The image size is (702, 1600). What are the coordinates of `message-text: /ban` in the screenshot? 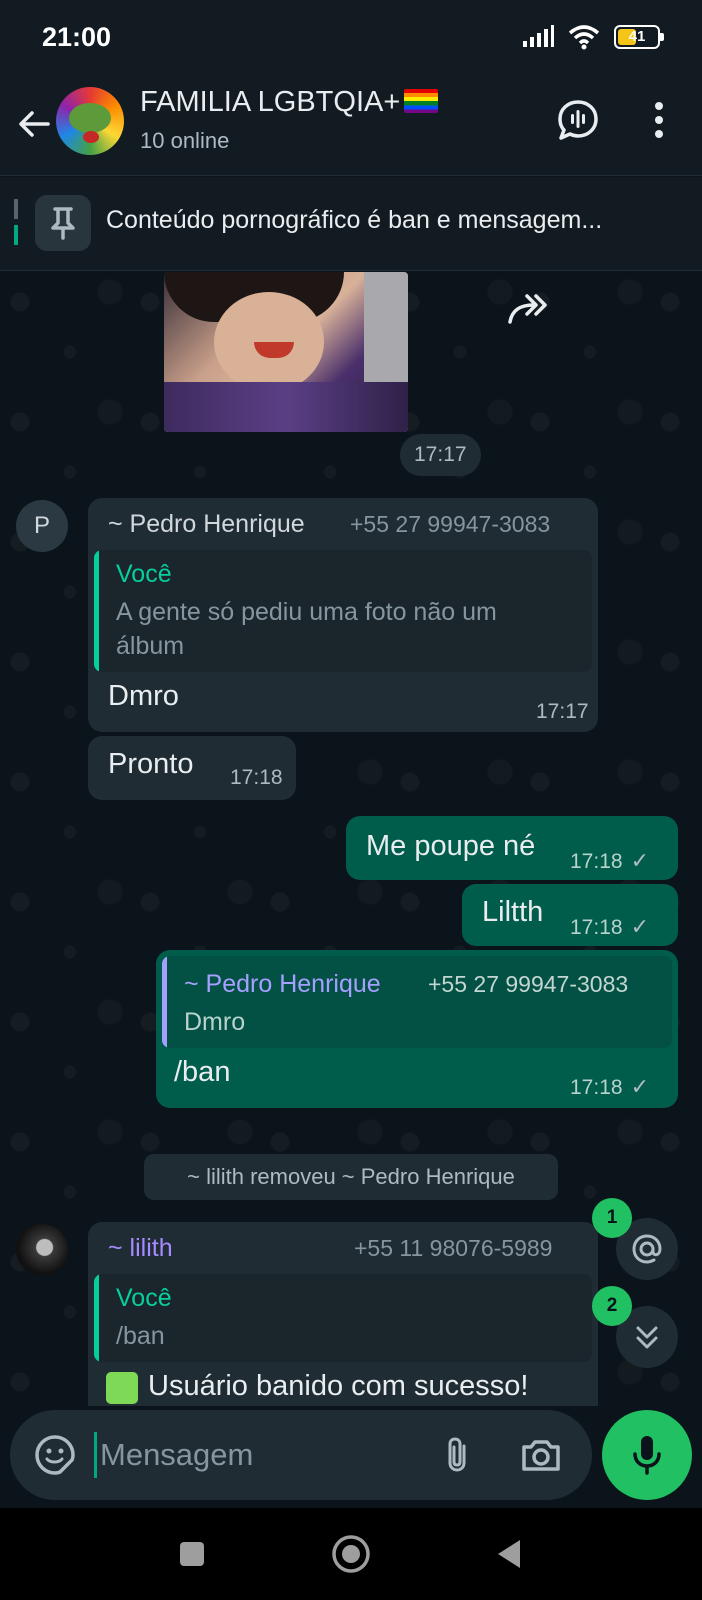 It's located at (202, 1072).